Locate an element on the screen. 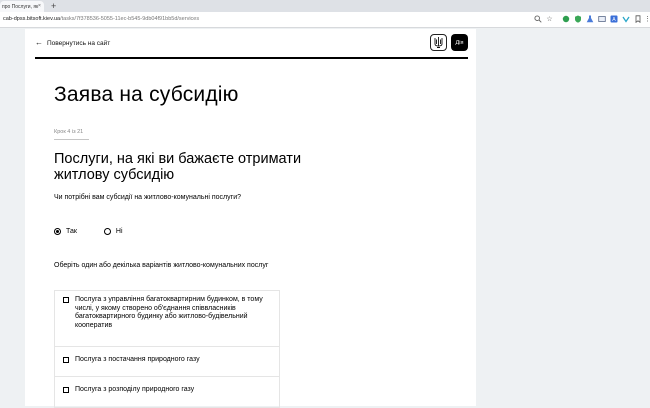 Image resolution: width=650 pixels, height=408 pixels. back-to-site-link: ← Повернутись на сайт is located at coordinates (72, 43).